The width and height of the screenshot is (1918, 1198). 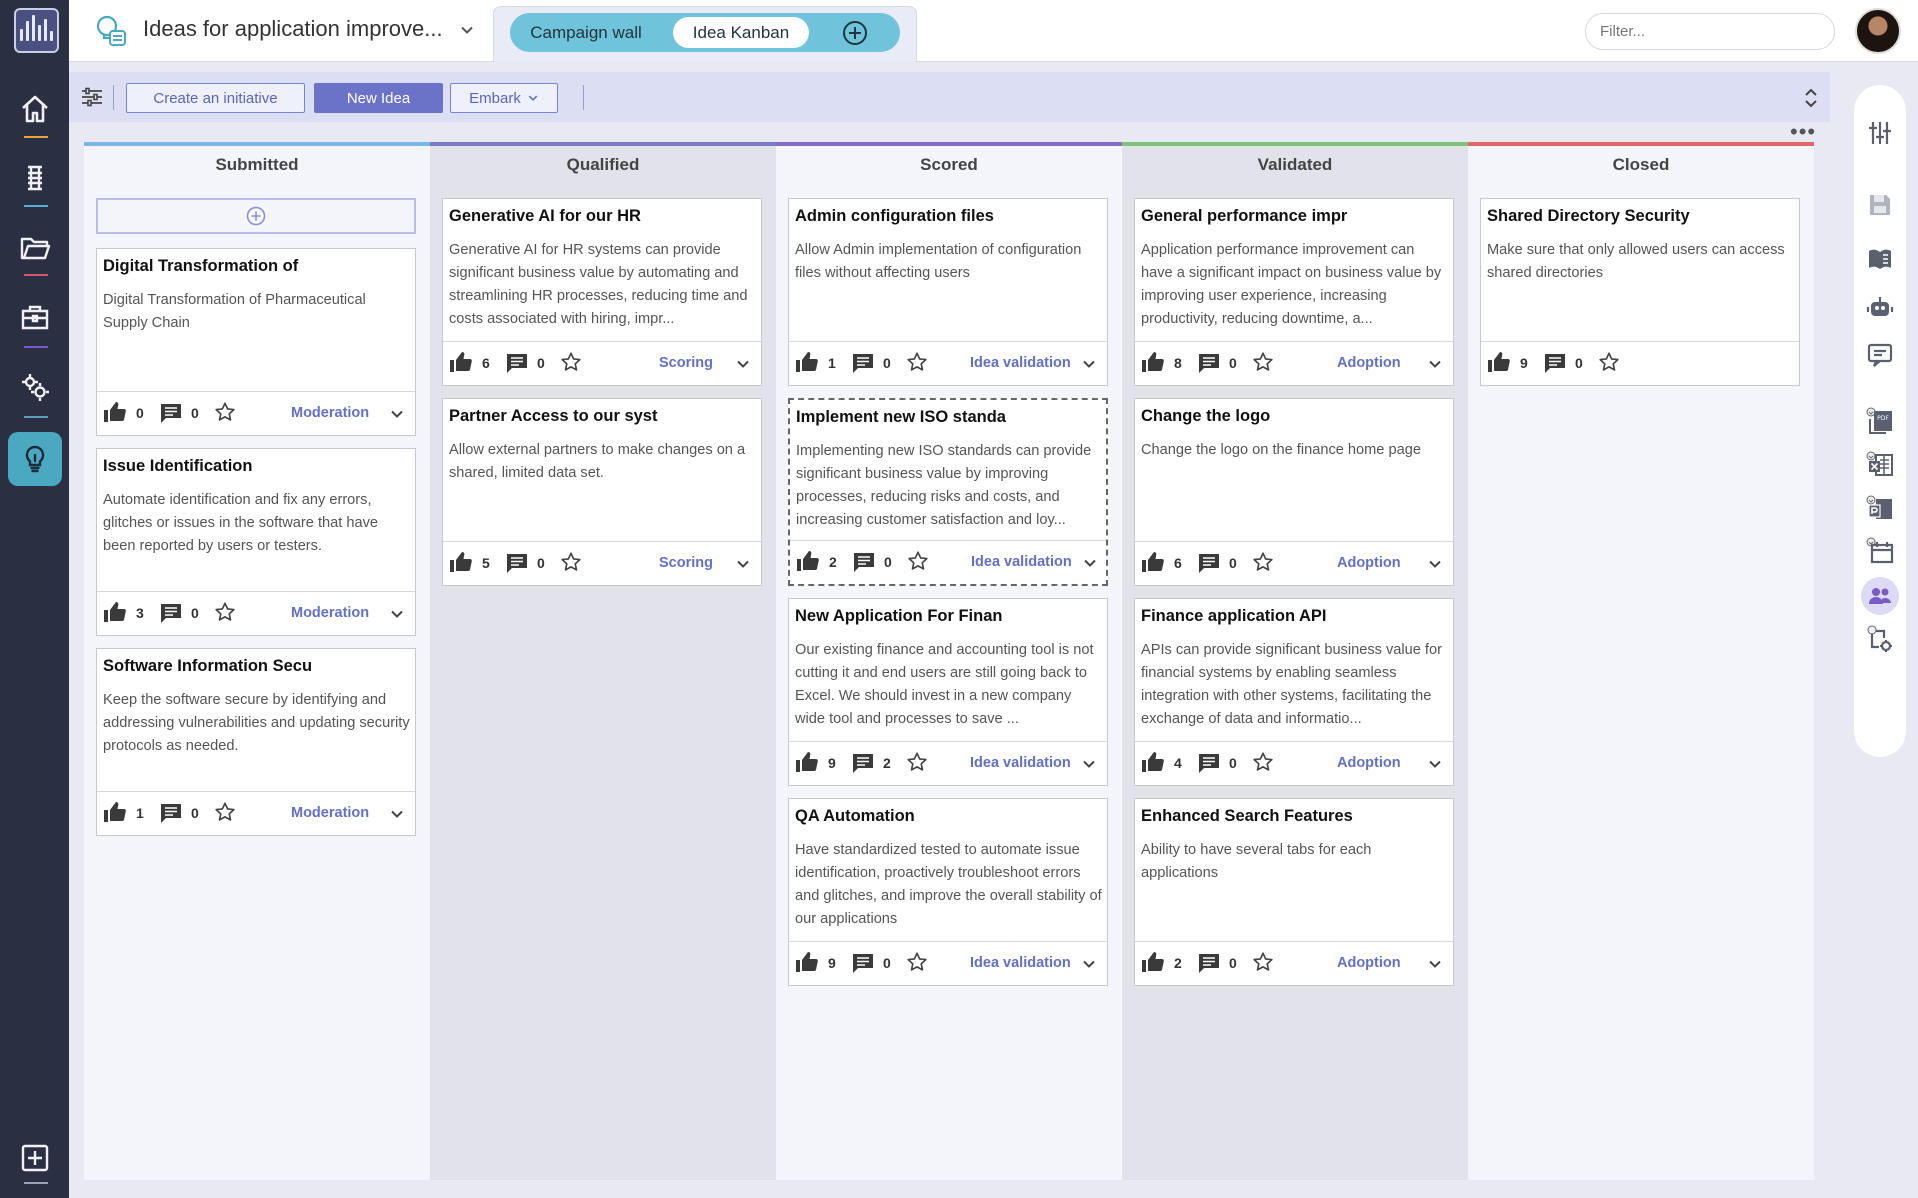 What do you see at coordinates (35, 387) in the screenshot?
I see `settings-gears-icon` at bounding box center [35, 387].